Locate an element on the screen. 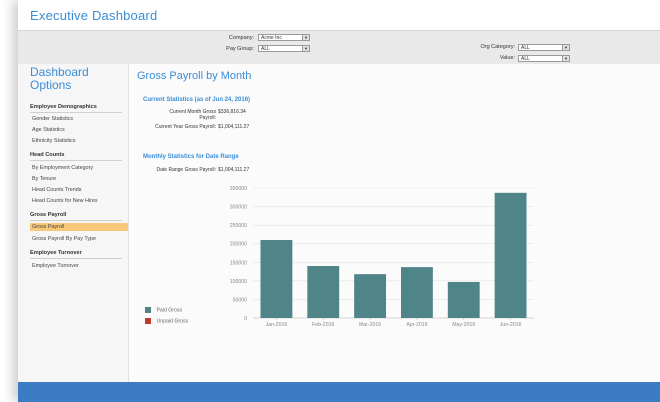  company-select-value: Acme Inc is located at coordinates (271, 38).